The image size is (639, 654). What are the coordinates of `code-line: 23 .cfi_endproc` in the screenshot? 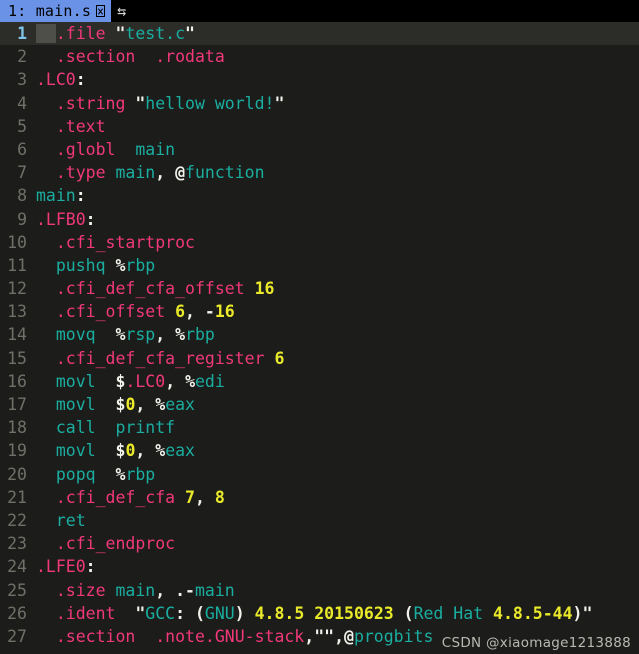 It's located at (319, 543).